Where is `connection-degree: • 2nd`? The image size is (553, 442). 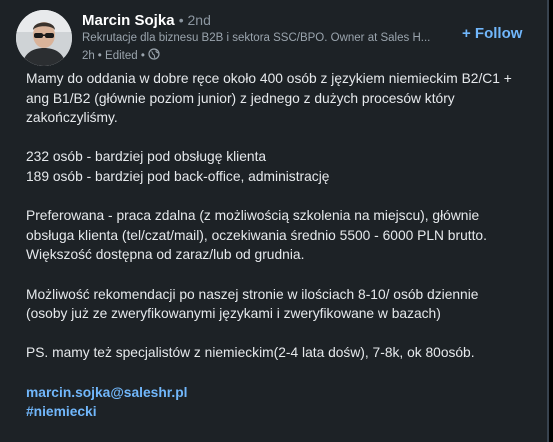 connection-degree: • 2nd is located at coordinates (194, 20).